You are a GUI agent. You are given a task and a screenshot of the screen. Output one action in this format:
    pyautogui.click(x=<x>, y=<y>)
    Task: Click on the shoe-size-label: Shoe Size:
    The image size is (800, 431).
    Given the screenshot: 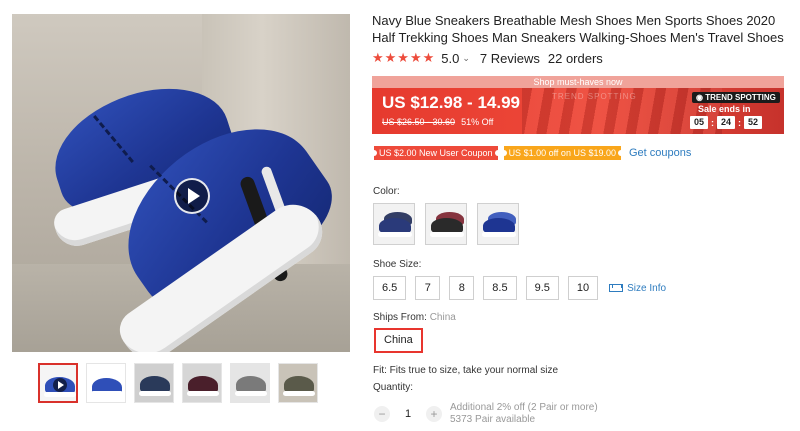 What is the action you would take?
    pyautogui.click(x=397, y=264)
    